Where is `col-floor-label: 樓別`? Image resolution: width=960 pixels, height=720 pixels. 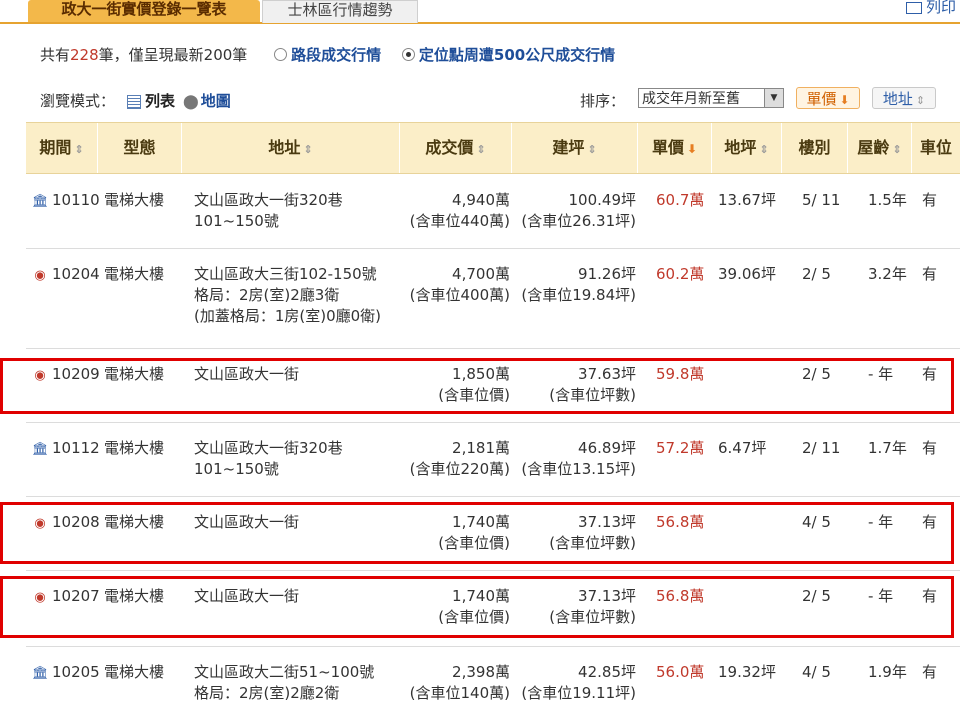 col-floor-label: 樓別 is located at coordinates (814, 147).